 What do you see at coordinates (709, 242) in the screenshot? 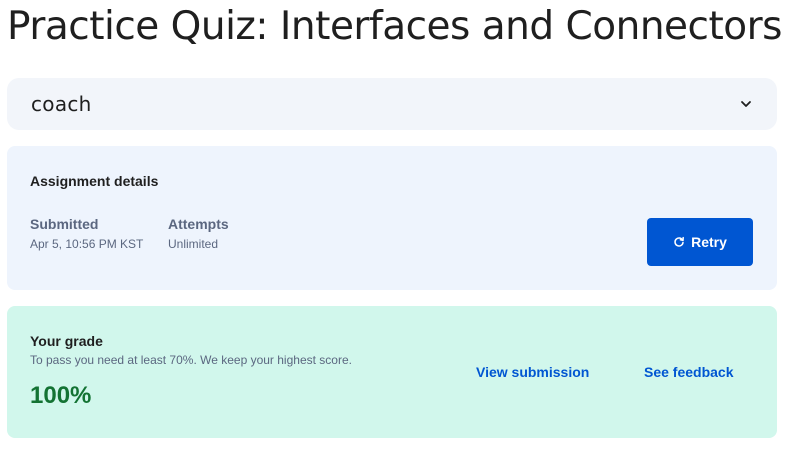
I see `retry-label: Retry` at bounding box center [709, 242].